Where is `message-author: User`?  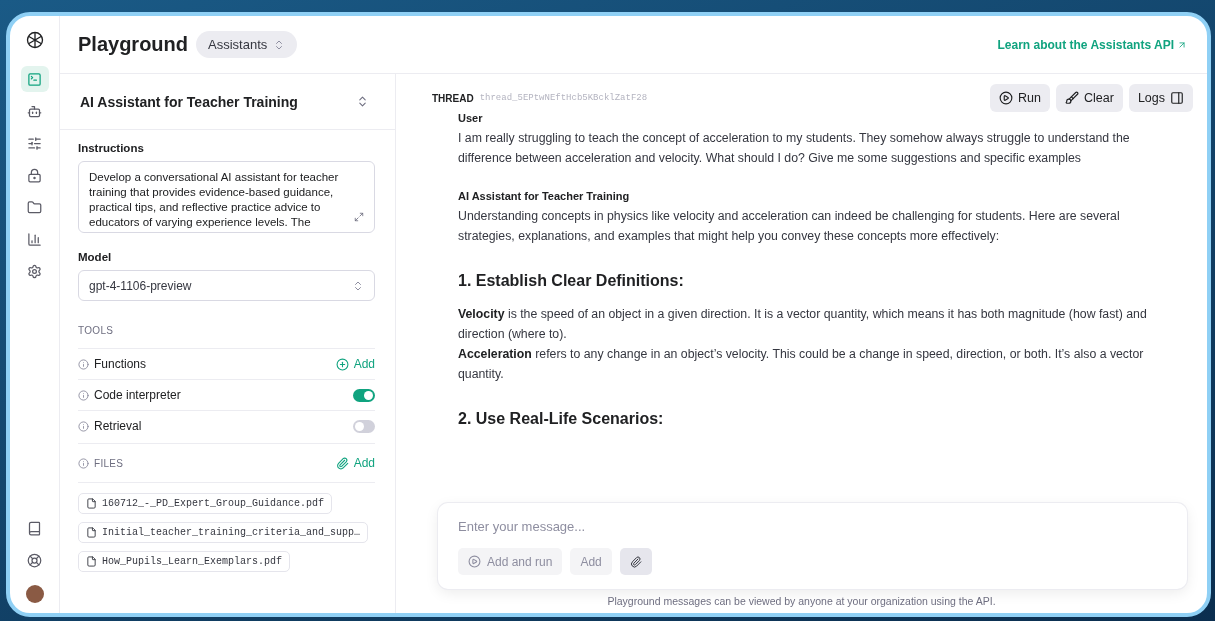
message-author: User is located at coordinates (471, 118).